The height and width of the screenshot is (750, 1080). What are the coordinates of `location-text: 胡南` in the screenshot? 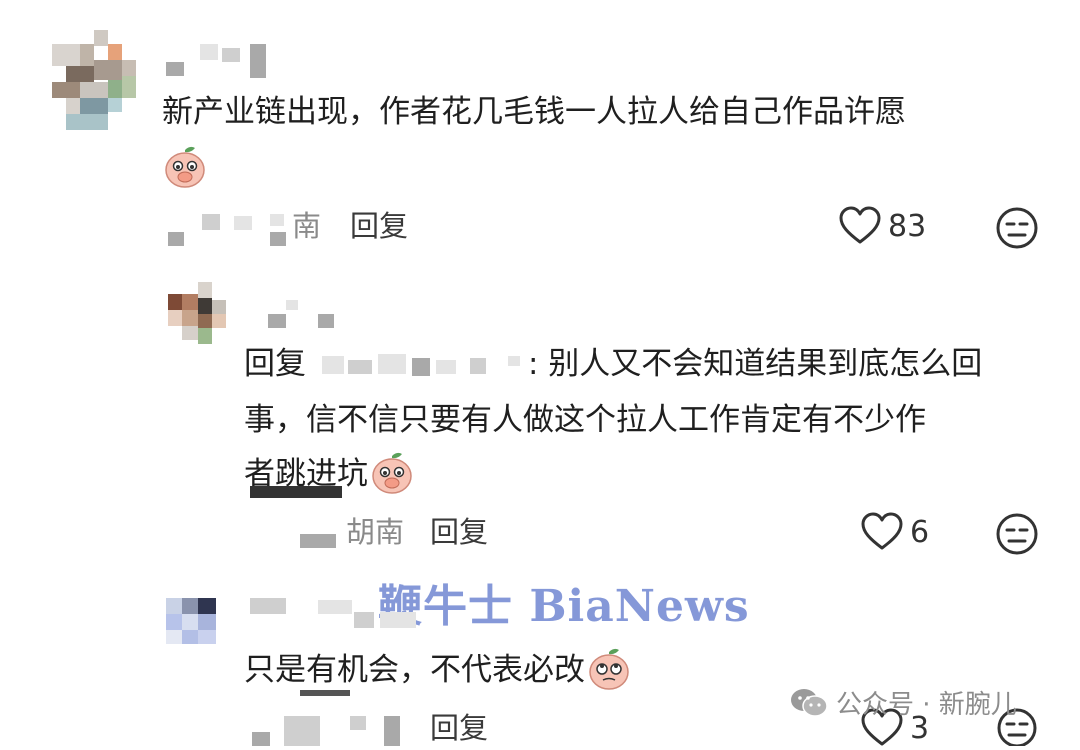 It's located at (375, 532).